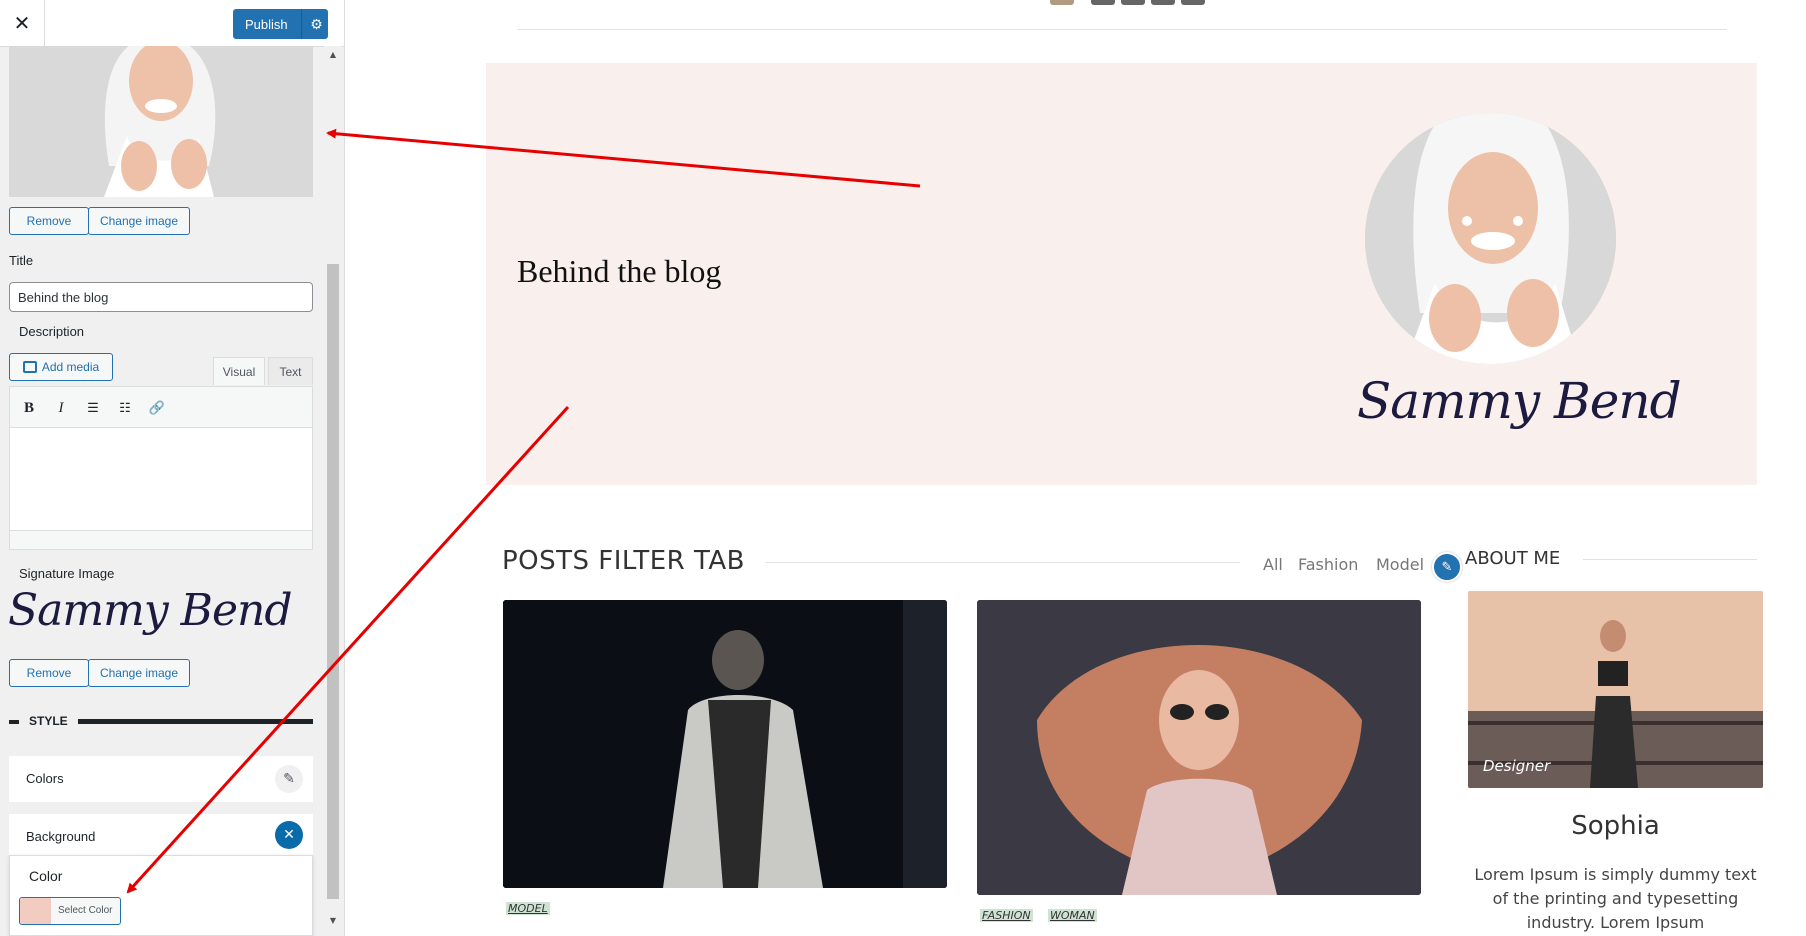  What do you see at coordinates (1513, 558) in the screenshot?
I see `about-me-heading: ABOUT ME` at bounding box center [1513, 558].